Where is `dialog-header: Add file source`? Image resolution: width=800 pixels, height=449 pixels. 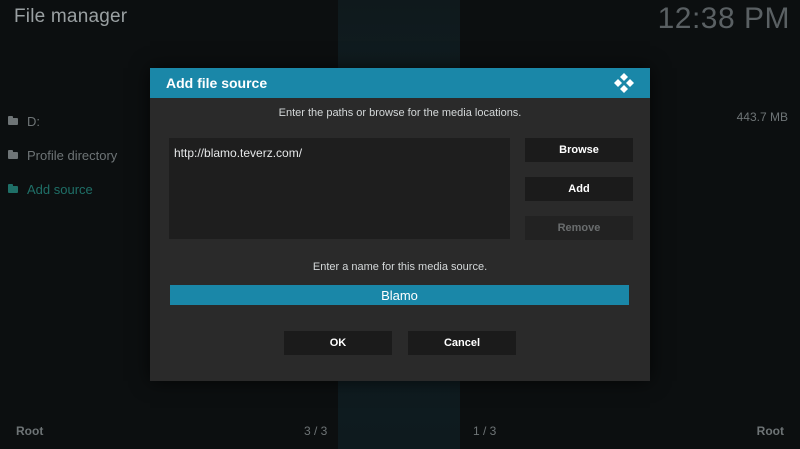 dialog-header: Add file source is located at coordinates (400, 83).